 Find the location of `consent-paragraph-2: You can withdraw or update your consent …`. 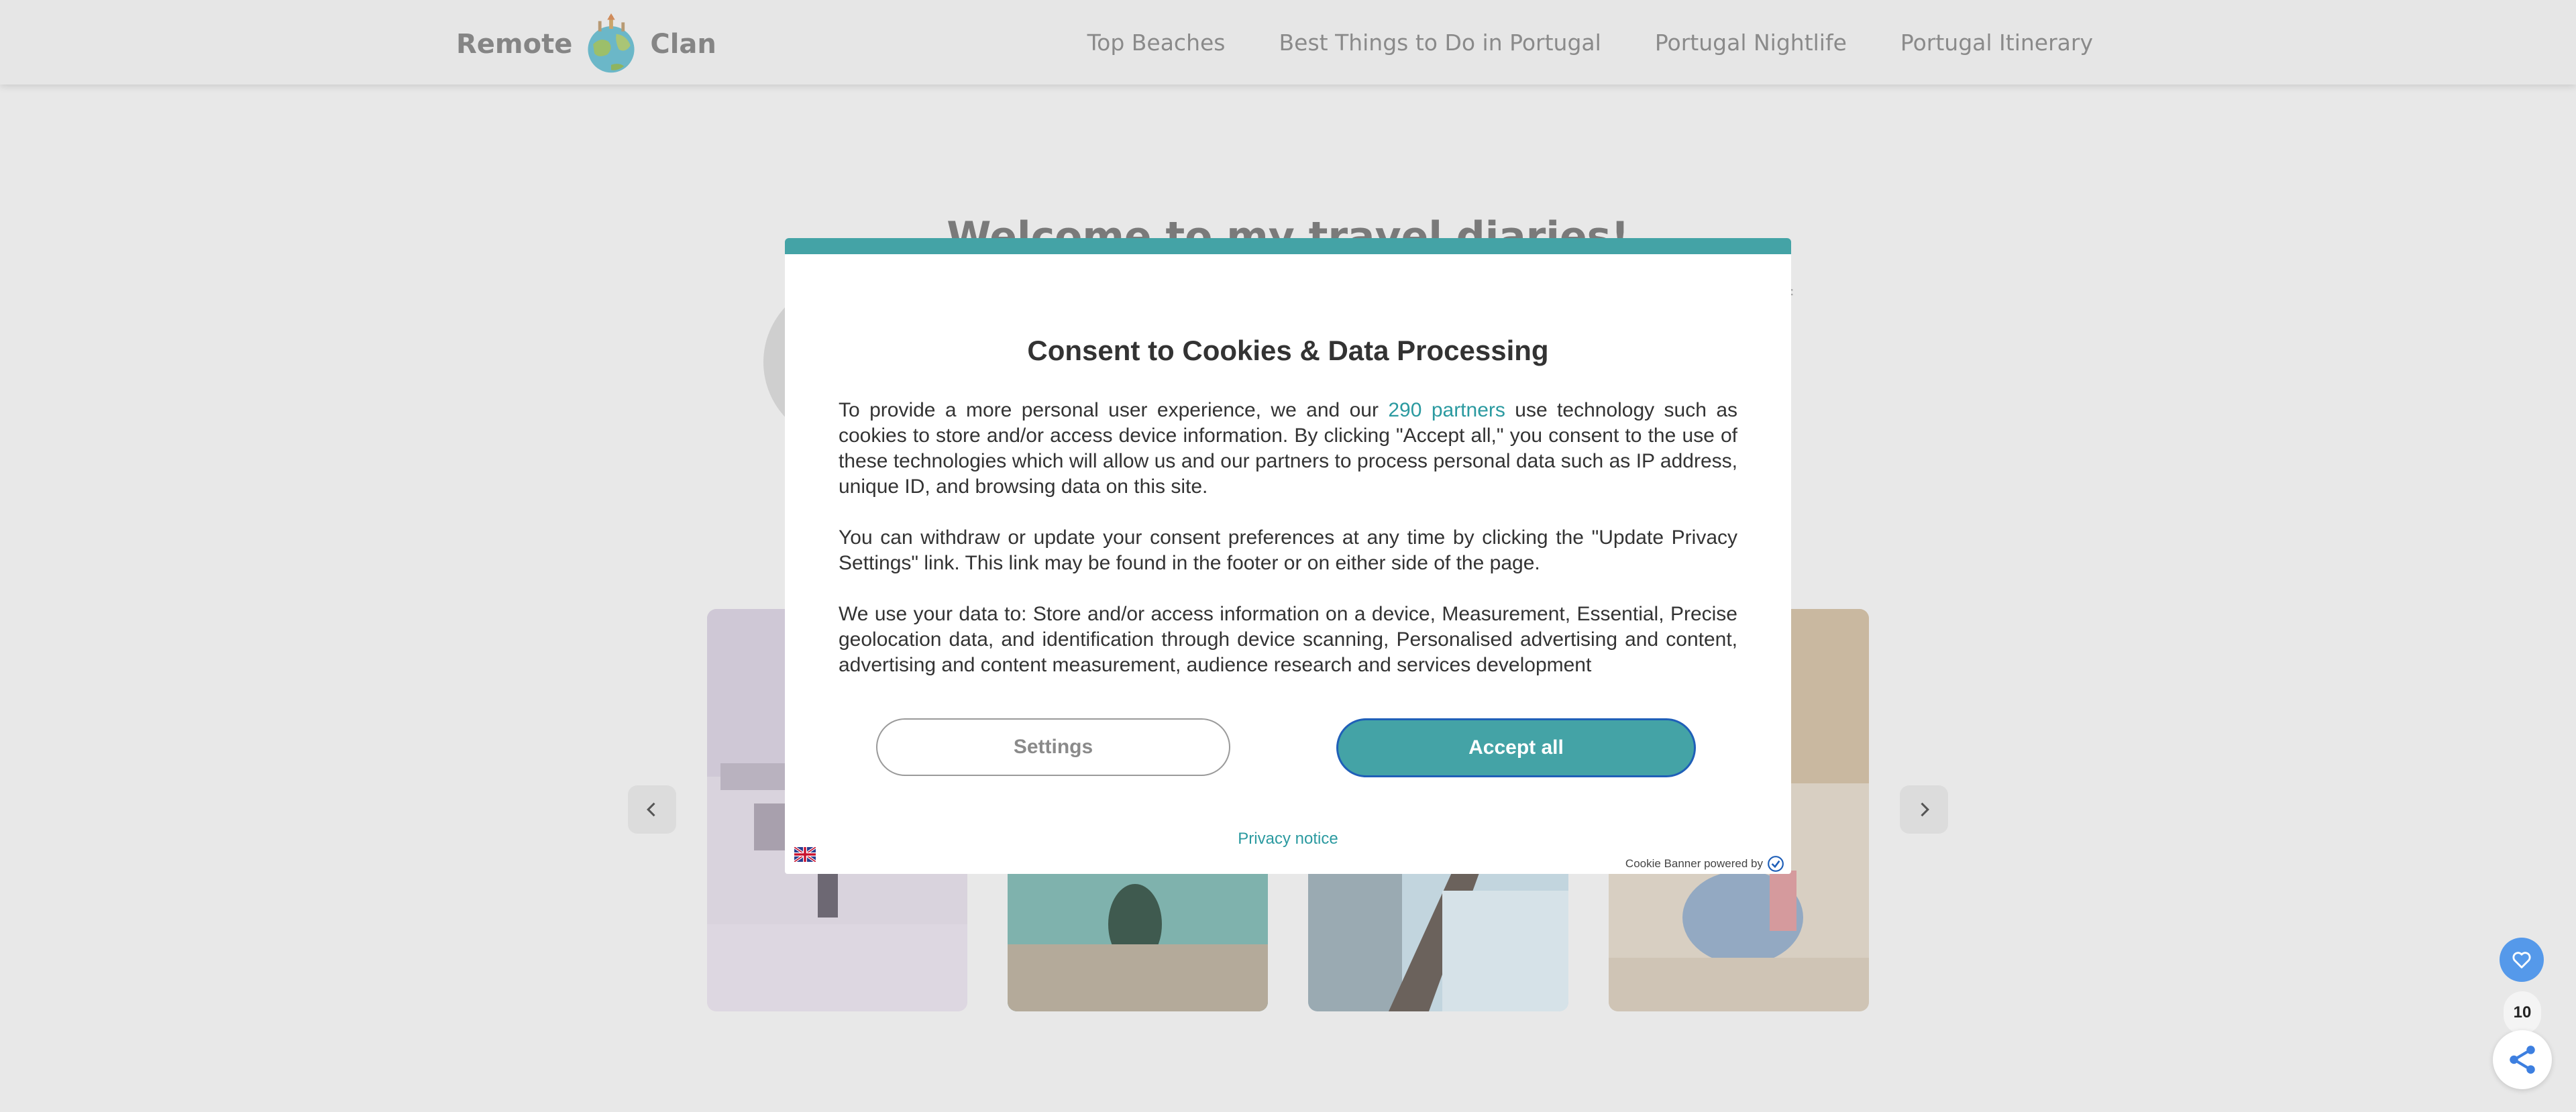

consent-paragraph-2: You can withdraw or update your consent … is located at coordinates (1288, 550).